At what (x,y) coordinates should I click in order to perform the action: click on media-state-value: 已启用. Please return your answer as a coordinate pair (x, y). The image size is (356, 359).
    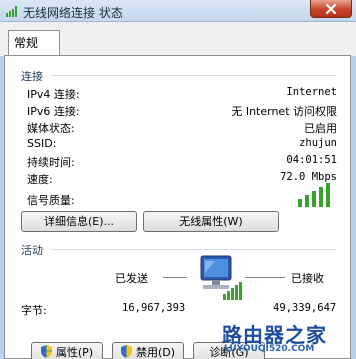
    Looking at the image, I should click on (320, 128).